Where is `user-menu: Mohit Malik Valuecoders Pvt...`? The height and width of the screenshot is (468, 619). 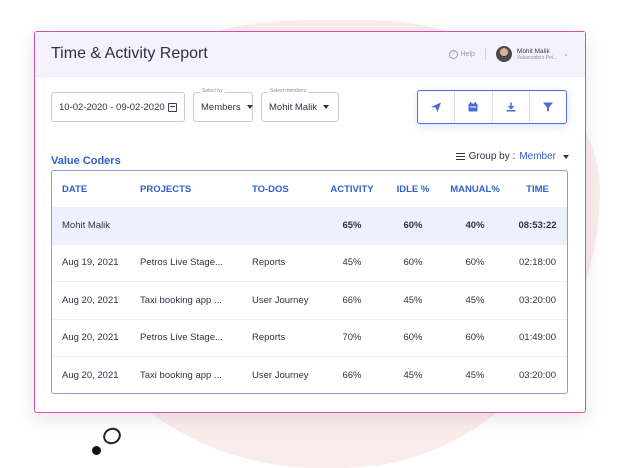 user-menu: Mohit Malik Valuecoders Pvt... is located at coordinates (537, 54).